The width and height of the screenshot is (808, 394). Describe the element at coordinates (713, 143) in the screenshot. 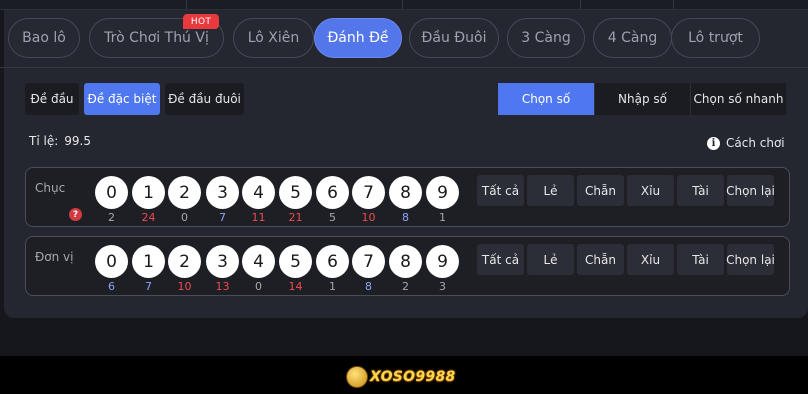

I see `info-icon: i` at that location.